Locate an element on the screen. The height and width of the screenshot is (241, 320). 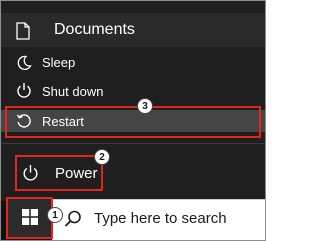
step-badge-2: 2 is located at coordinates (102, 157).